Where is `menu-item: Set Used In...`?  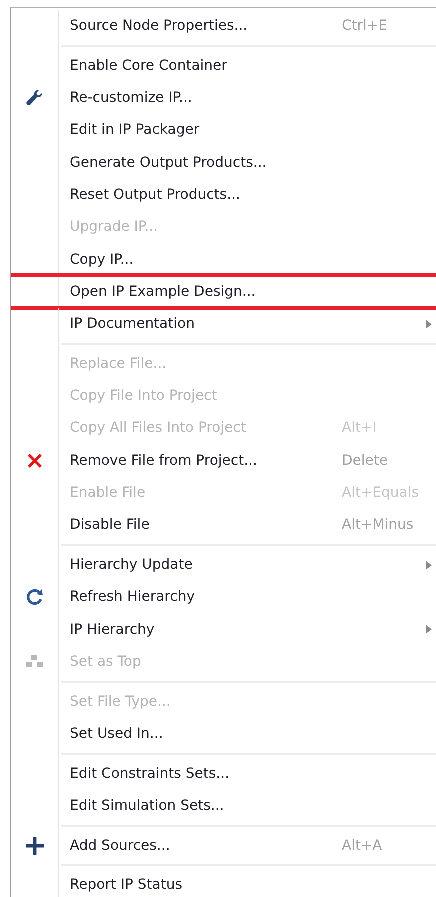 menu-item: Set Used In... is located at coordinates (223, 734).